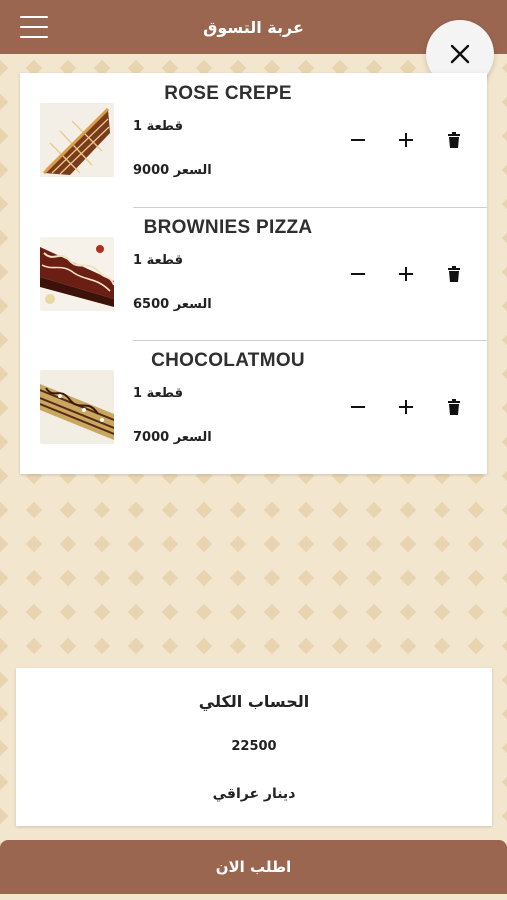 The height and width of the screenshot is (900, 507). I want to click on total-amount: 22500, so click(254, 746).